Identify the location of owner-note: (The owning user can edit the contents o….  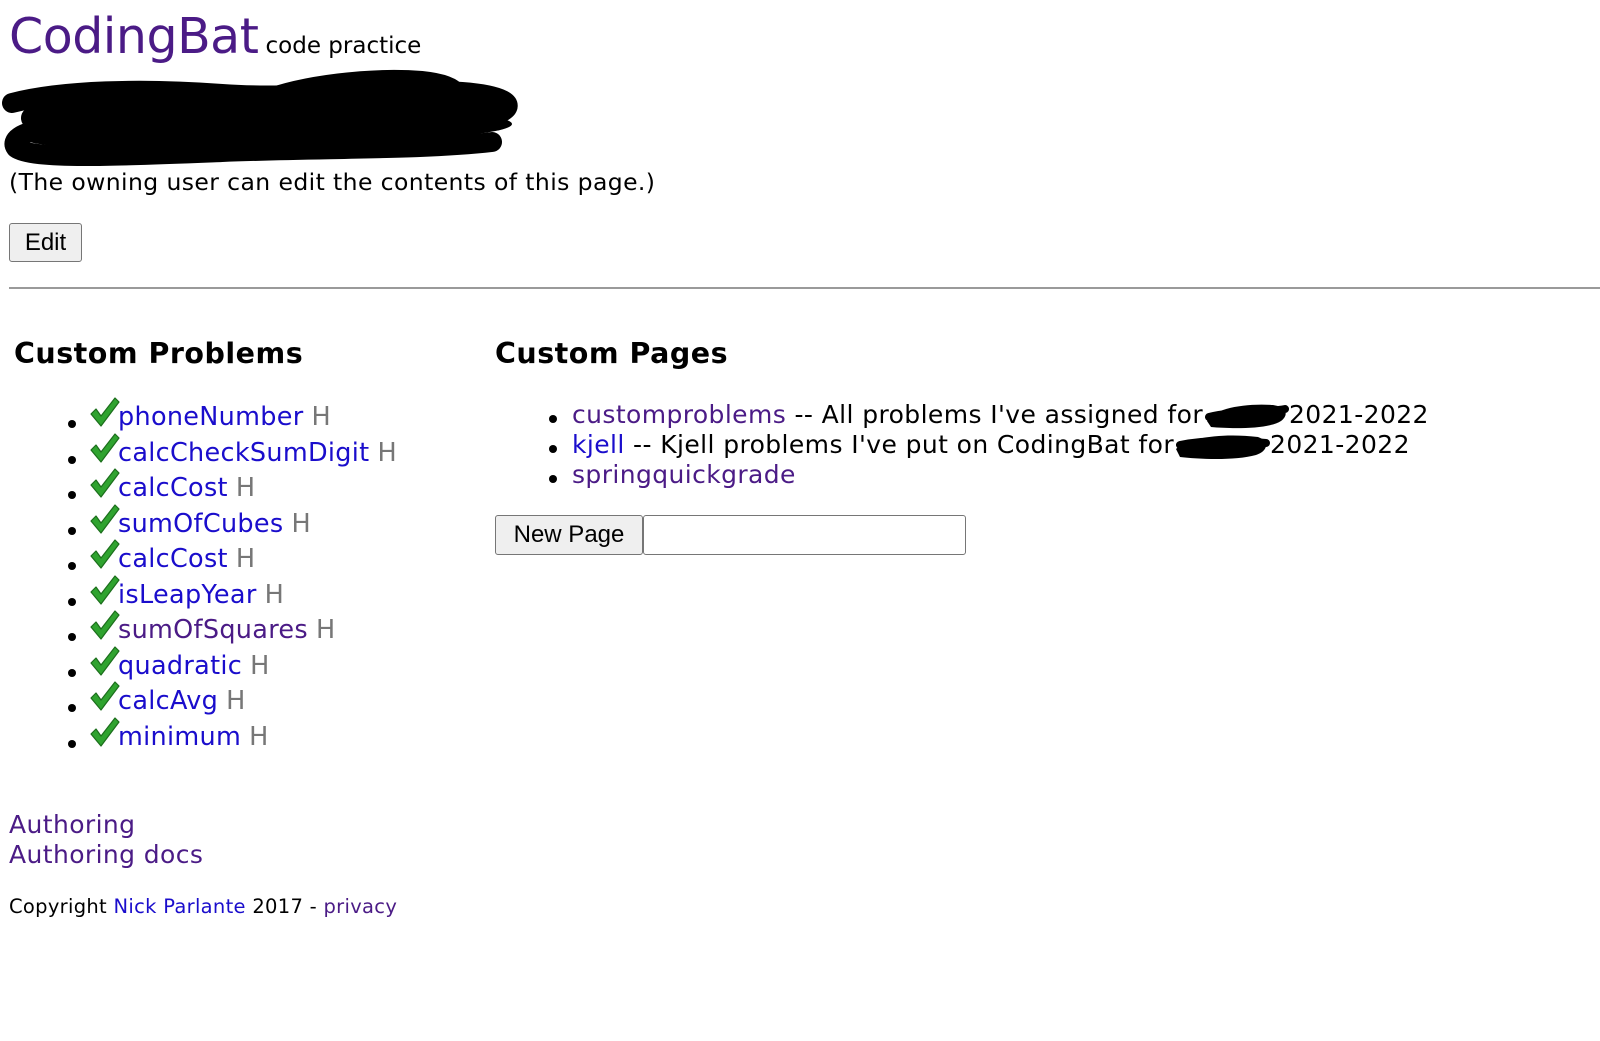
(332, 182).